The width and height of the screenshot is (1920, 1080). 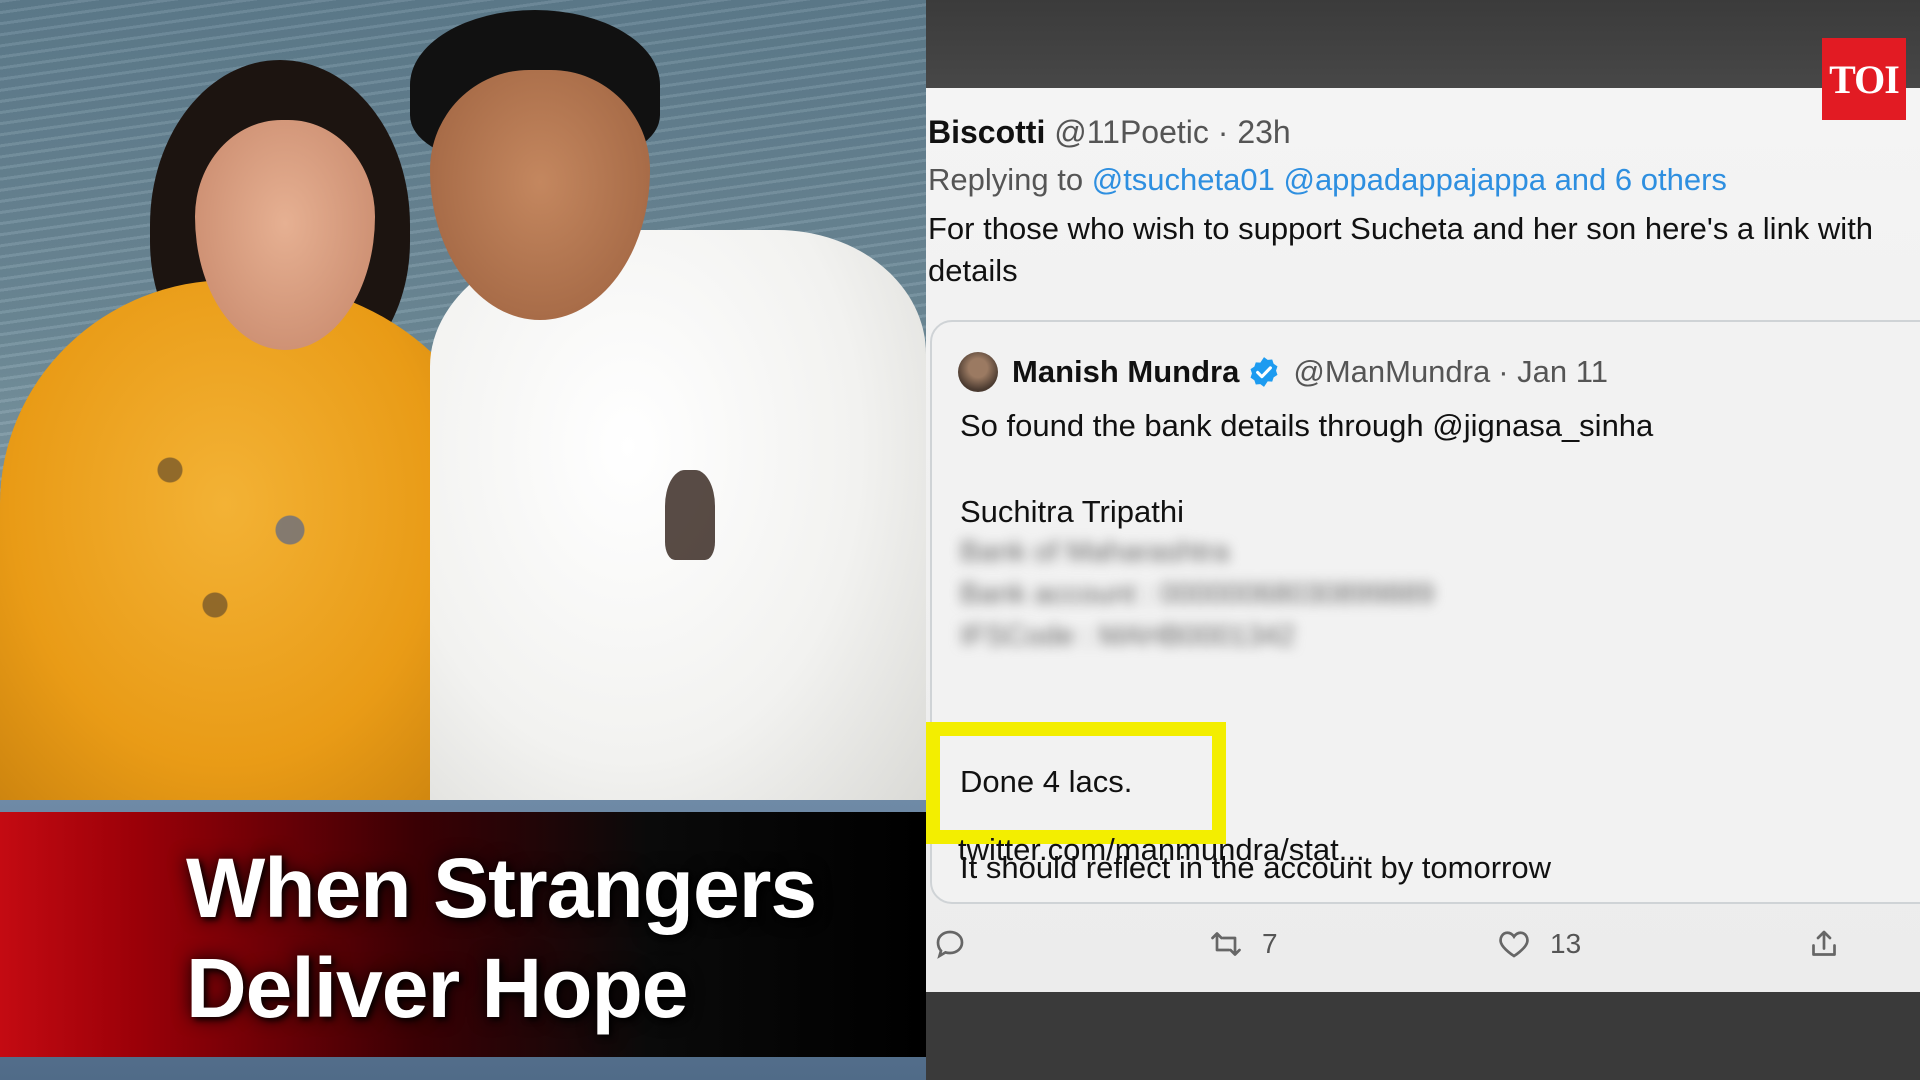 I want to click on replying-prefix: Replying to, so click(x=1006, y=179).